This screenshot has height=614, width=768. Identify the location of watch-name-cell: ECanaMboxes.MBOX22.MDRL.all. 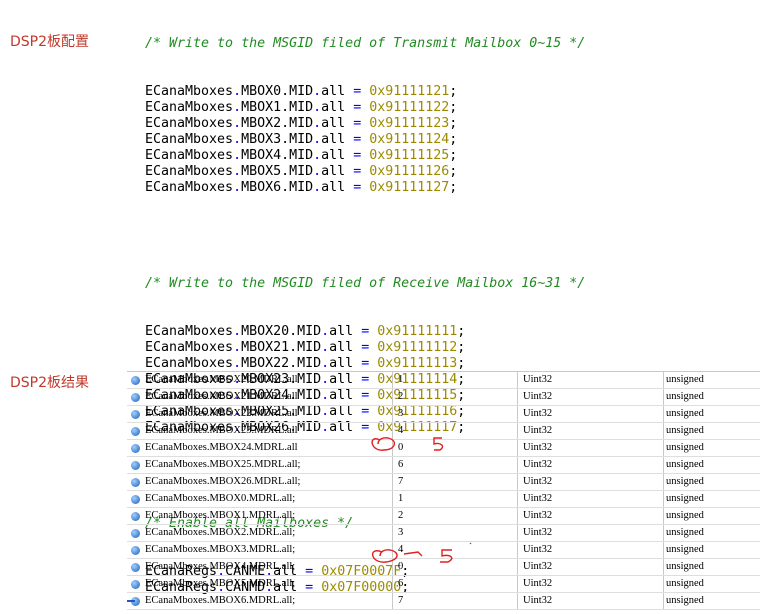
(260, 414).